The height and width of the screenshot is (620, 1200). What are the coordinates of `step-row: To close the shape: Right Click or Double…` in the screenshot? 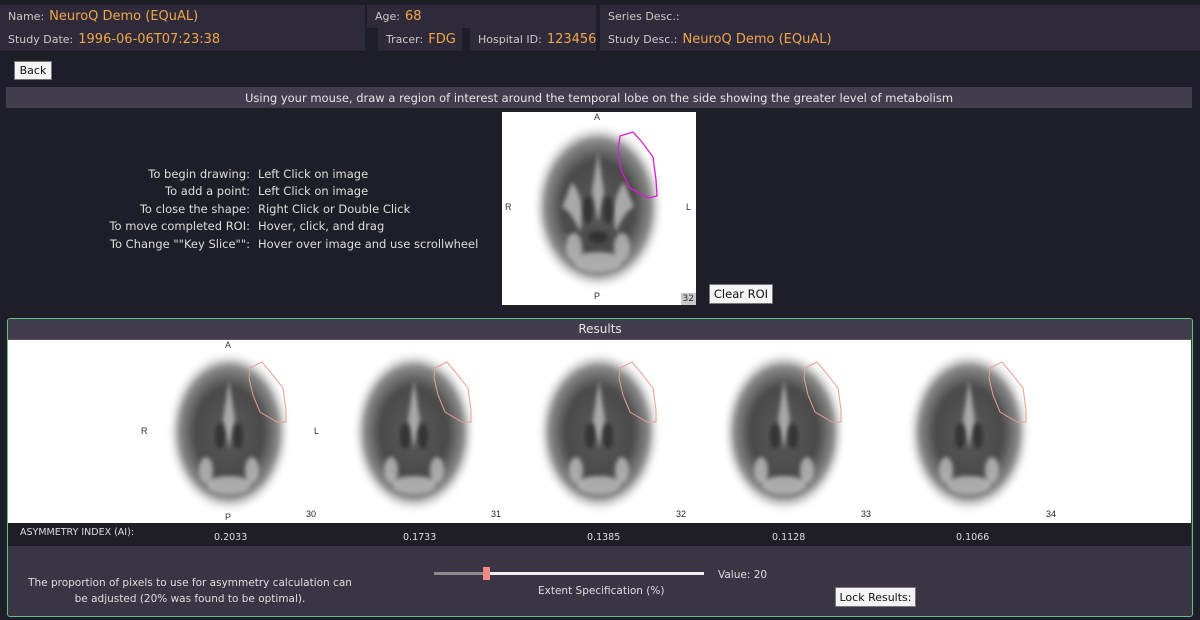 It's located at (269, 209).